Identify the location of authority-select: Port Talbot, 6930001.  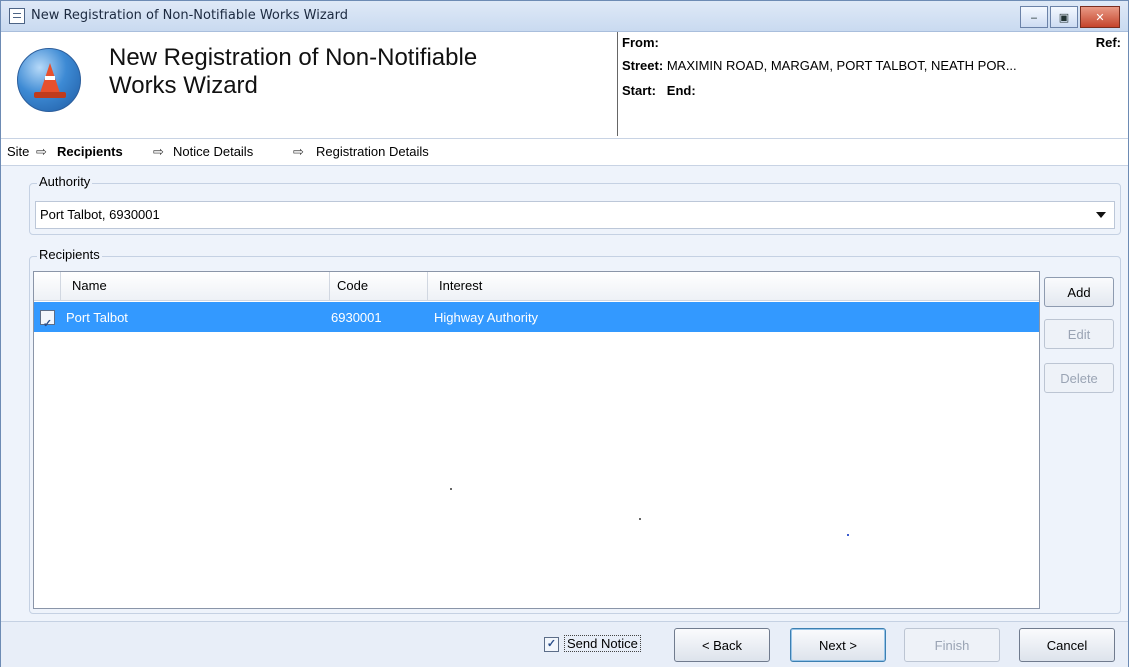
(575, 215).